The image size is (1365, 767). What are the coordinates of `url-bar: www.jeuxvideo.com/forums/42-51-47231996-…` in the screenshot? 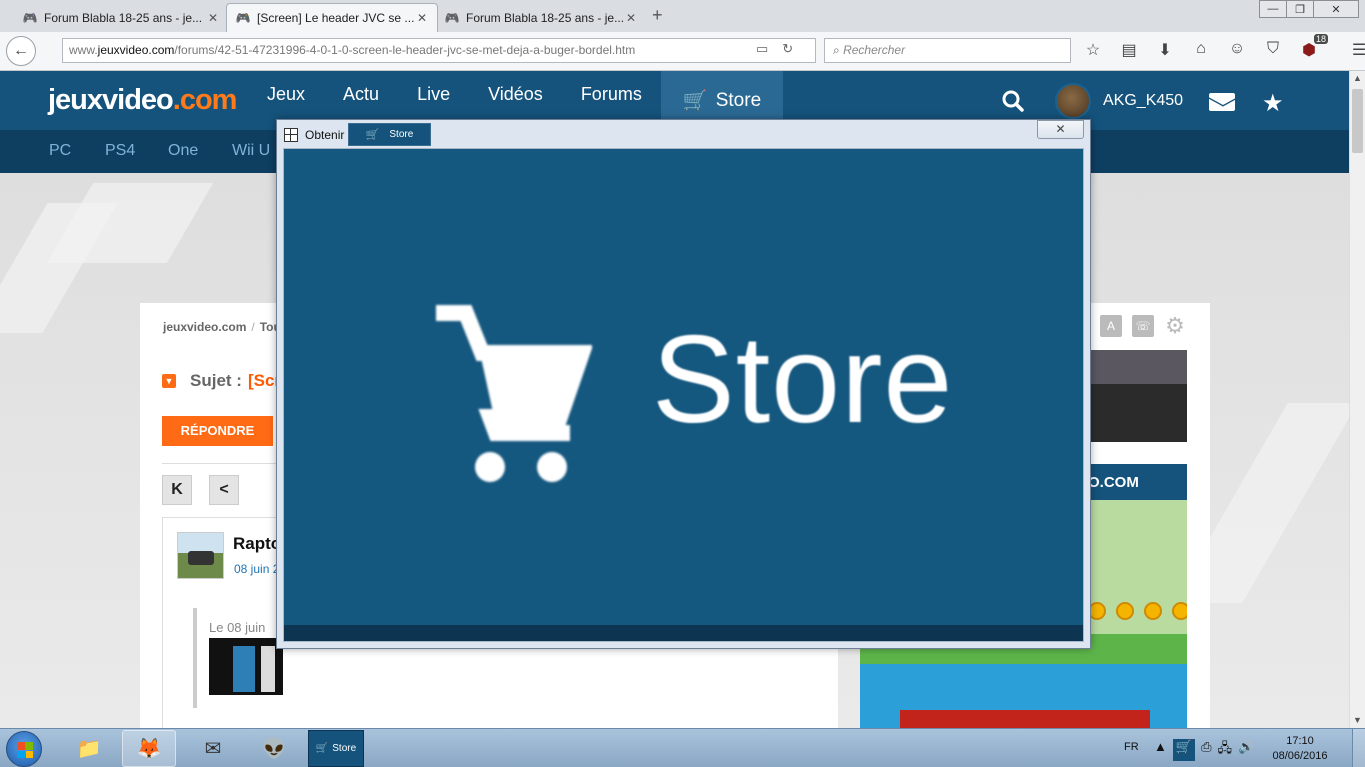 It's located at (439, 50).